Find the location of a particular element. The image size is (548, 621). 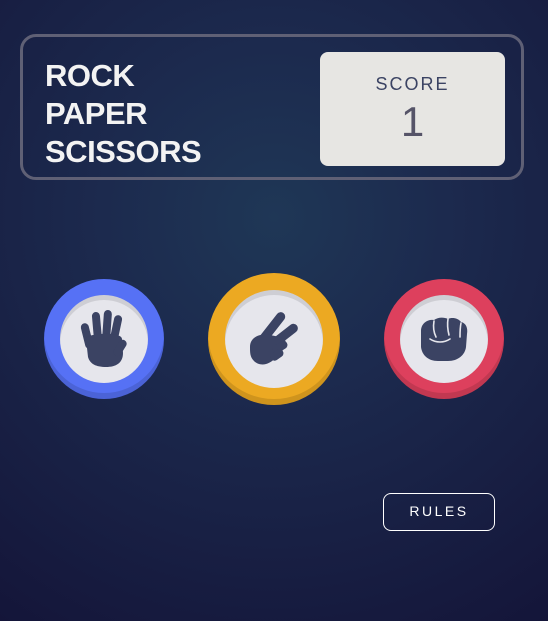

paper-choice-button is located at coordinates (104, 339).